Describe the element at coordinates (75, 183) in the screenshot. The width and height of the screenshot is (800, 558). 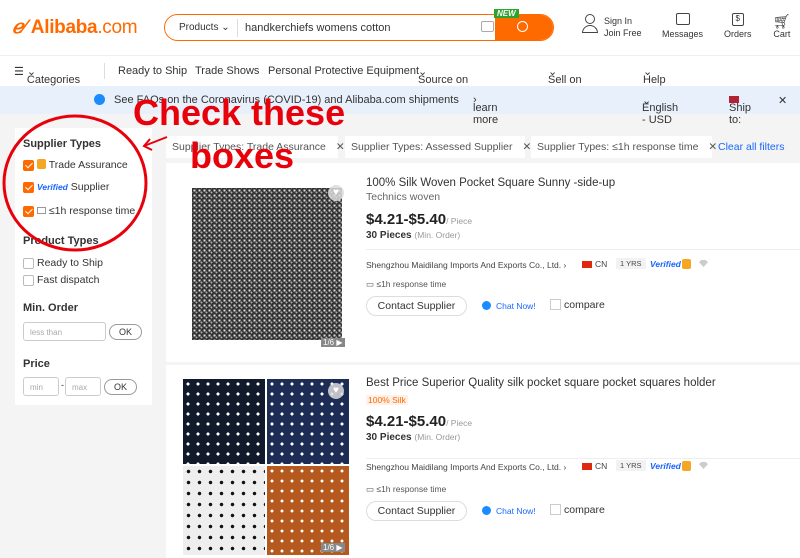
I see `annotation-ellipse` at that location.